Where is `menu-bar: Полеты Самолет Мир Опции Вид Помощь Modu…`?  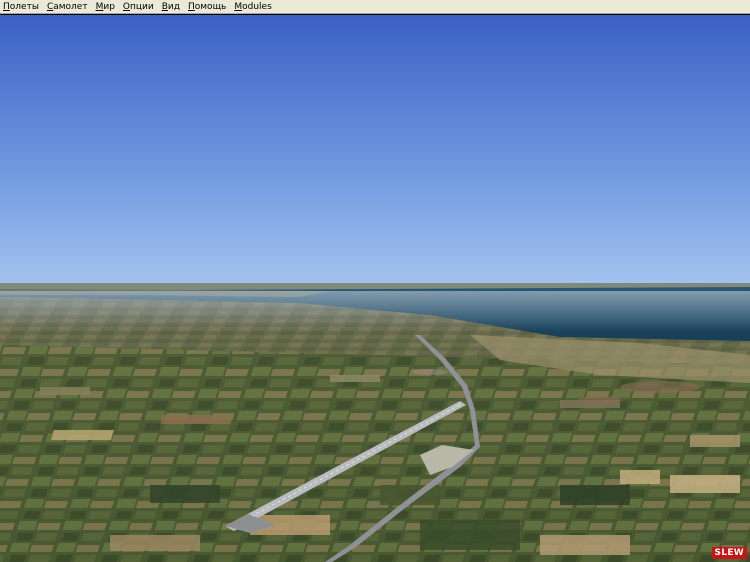 menu-bar: Полеты Самолет Мир Опции Вид Помощь Modu… is located at coordinates (375, 7).